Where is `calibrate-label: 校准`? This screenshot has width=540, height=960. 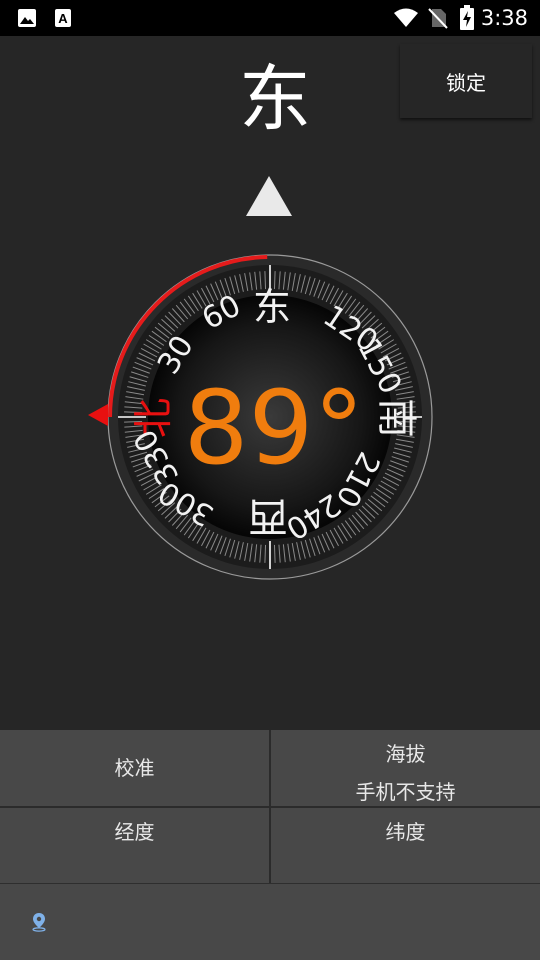 calibrate-label: 校准 is located at coordinates (134, 768).